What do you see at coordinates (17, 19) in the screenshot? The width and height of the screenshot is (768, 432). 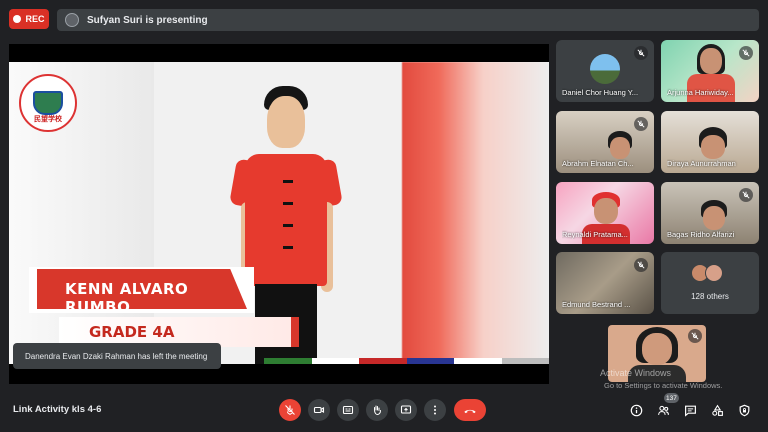 I see `record-dot-icon` at bounding box center [17, 19].